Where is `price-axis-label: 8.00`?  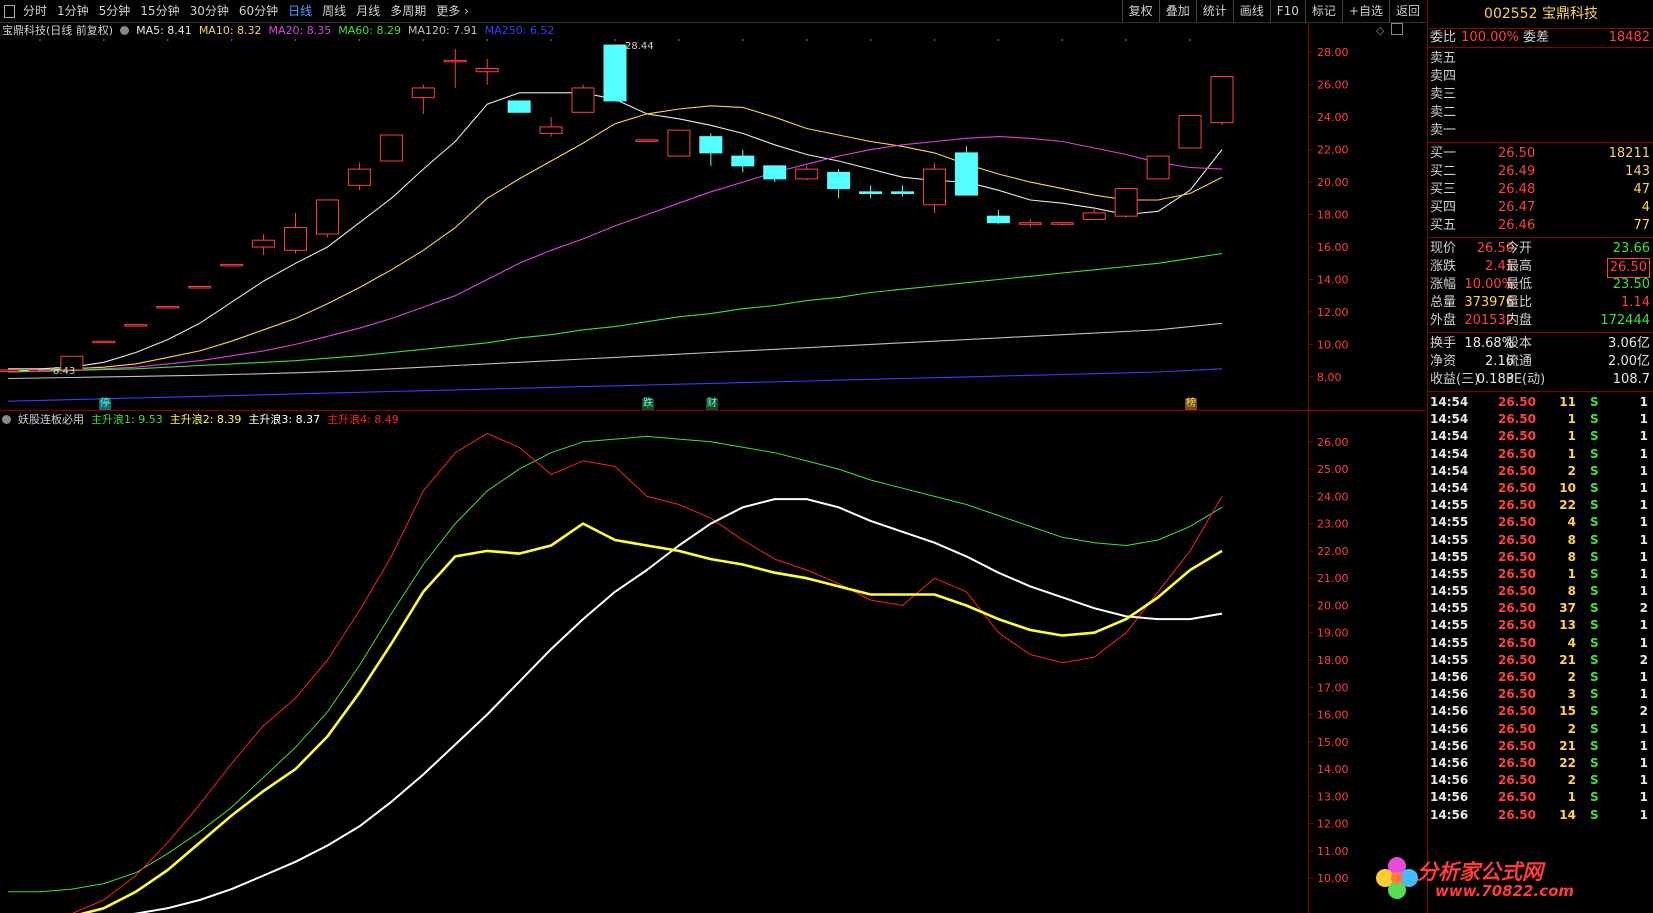 price-axis-label: 8.00 is located at coordinates (1329, 377).